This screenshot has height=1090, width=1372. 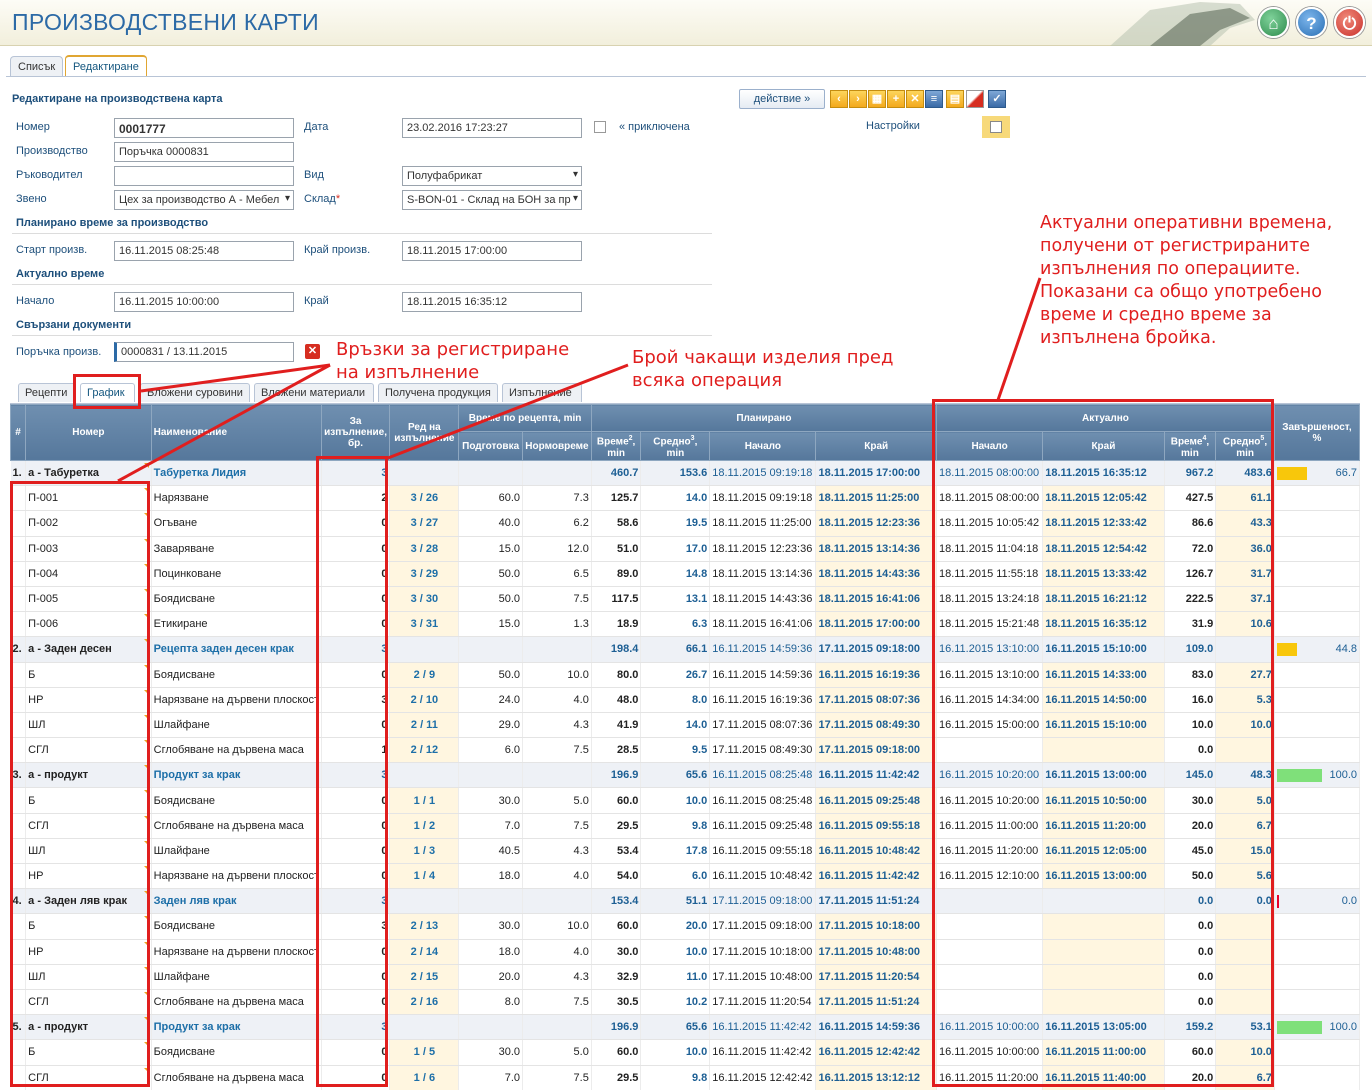 What do you see at coordinates (453, 361) in the screenshot?
I see `annotation-links: Връзки за регистриране на изпълнение` at bounding box center [453, 361].